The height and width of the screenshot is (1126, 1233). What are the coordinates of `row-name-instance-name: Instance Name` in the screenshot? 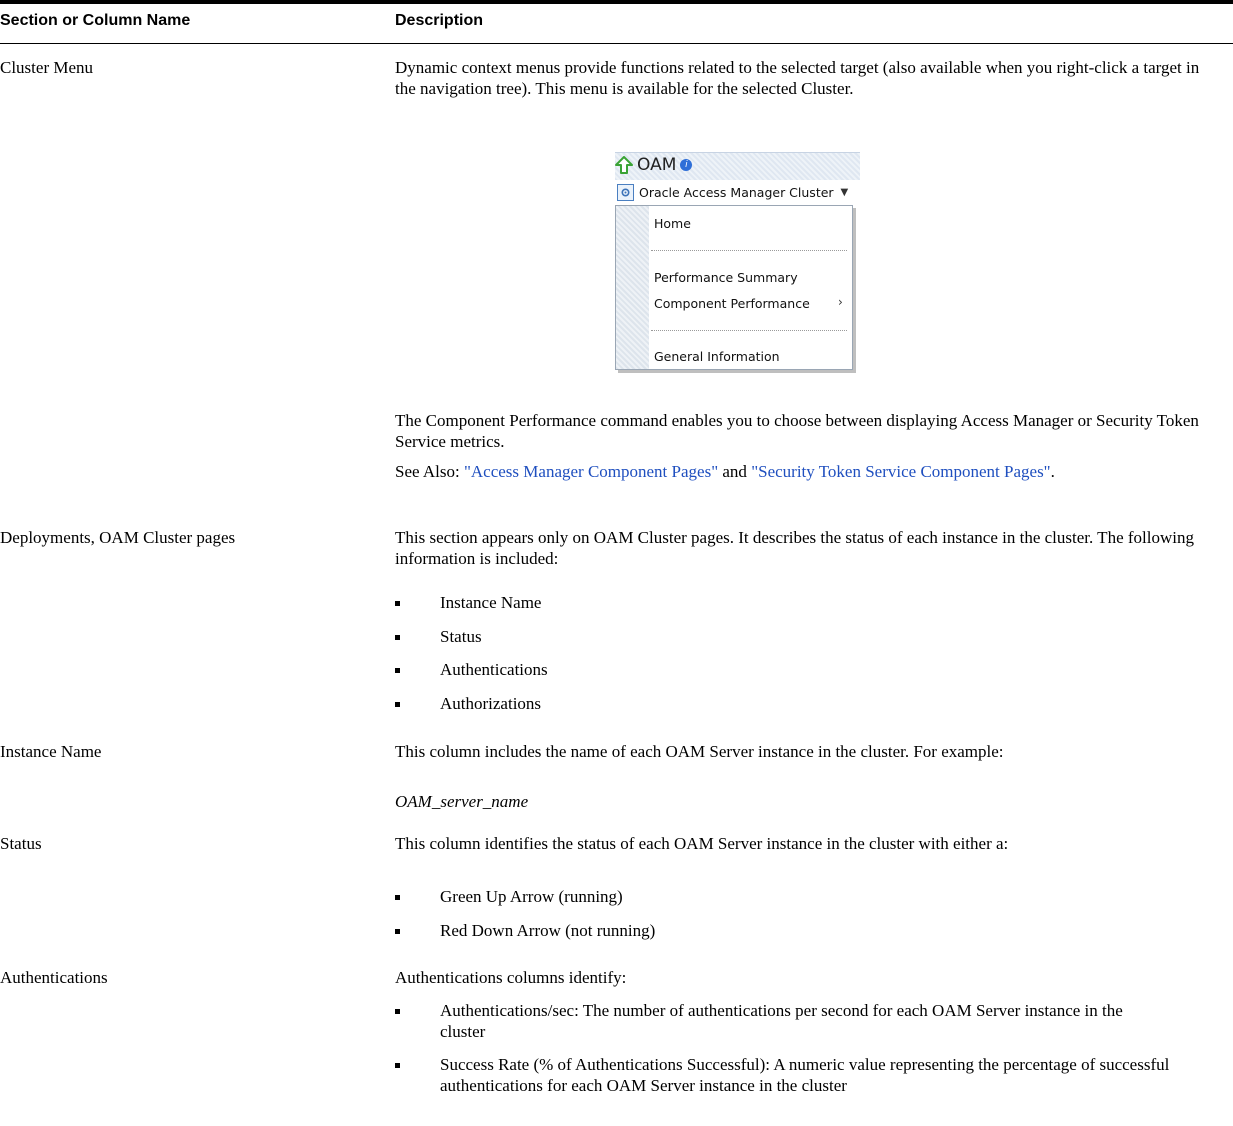 It's located at (51, 751).